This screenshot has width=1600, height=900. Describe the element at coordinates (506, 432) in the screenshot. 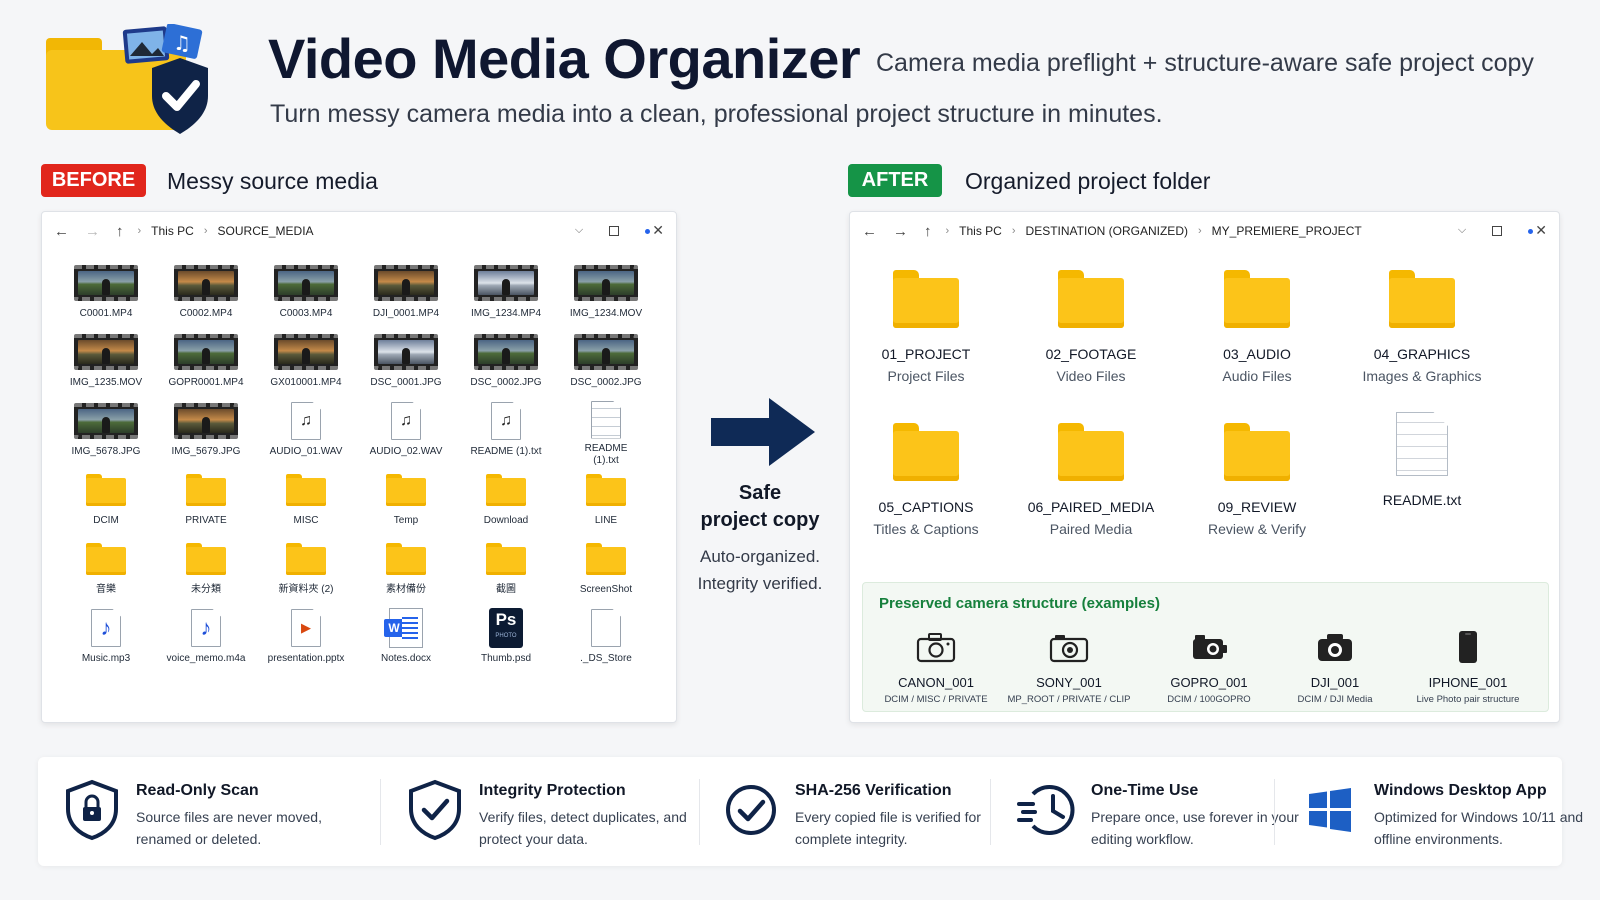

I see `file-item: ♫ README (1).txt` at that location.